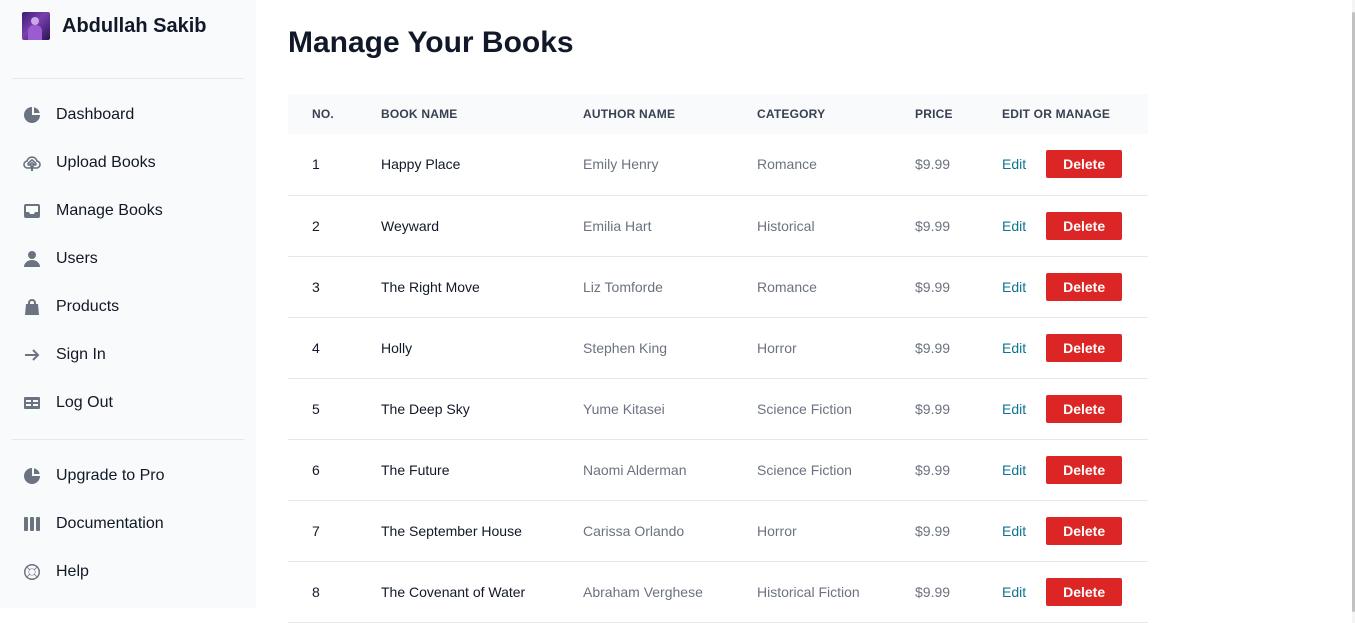  I want to click on sidebar-item-label: Upgrade to Pro, so click(110, 475).